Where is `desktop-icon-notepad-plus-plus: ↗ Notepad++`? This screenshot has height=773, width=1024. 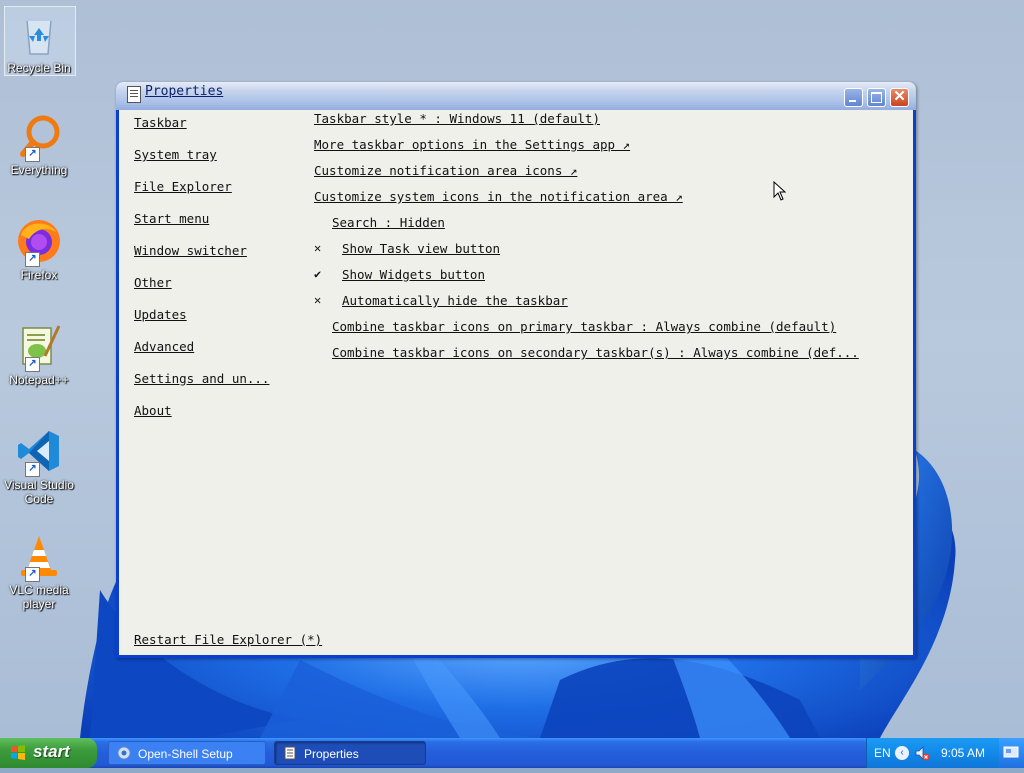 desktop-icon-notepad-plus-plus: ↗ Notepad++ is located at coordinates (39, 354).